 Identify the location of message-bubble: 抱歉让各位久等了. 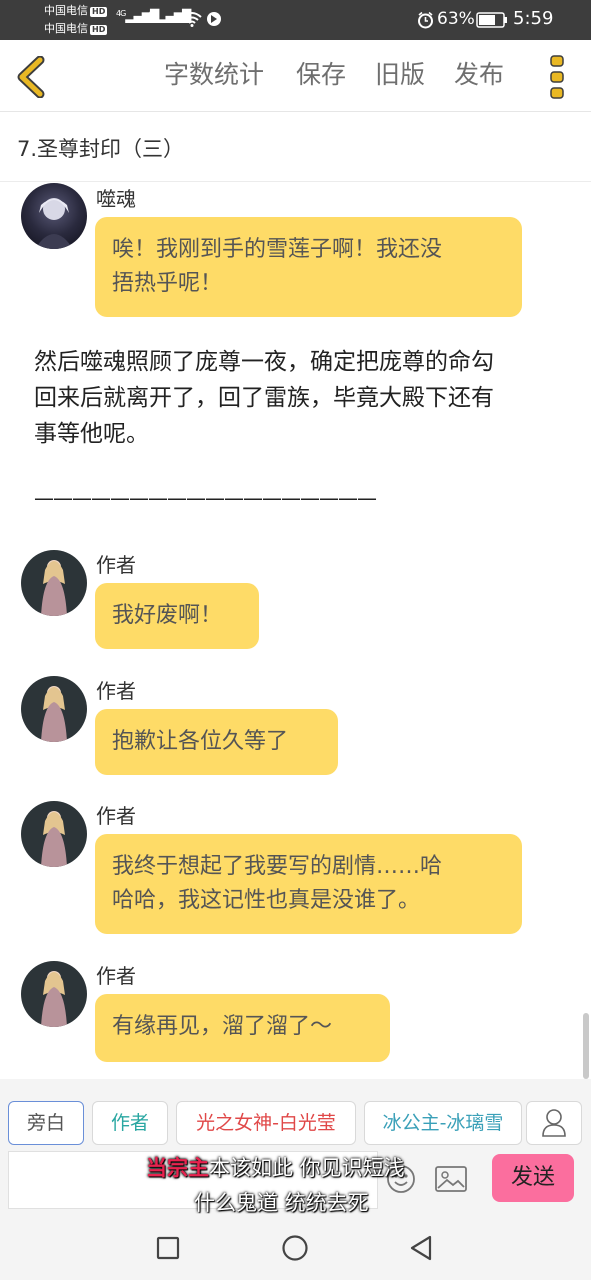
(216, 742).